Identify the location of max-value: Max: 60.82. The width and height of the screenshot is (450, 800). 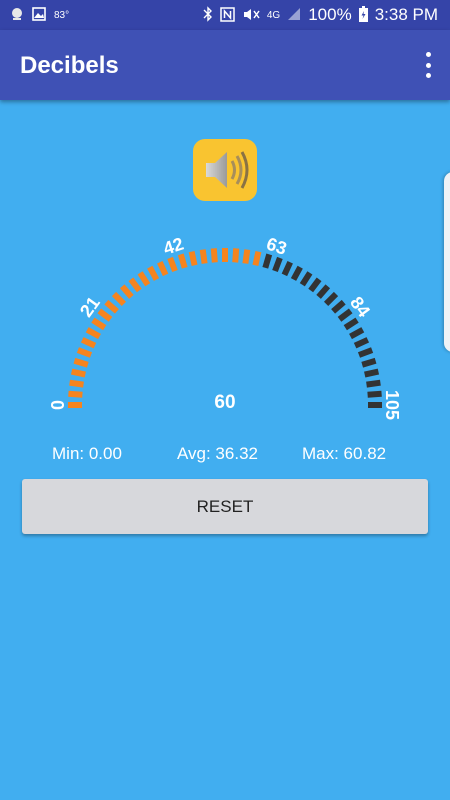
(344, 453).